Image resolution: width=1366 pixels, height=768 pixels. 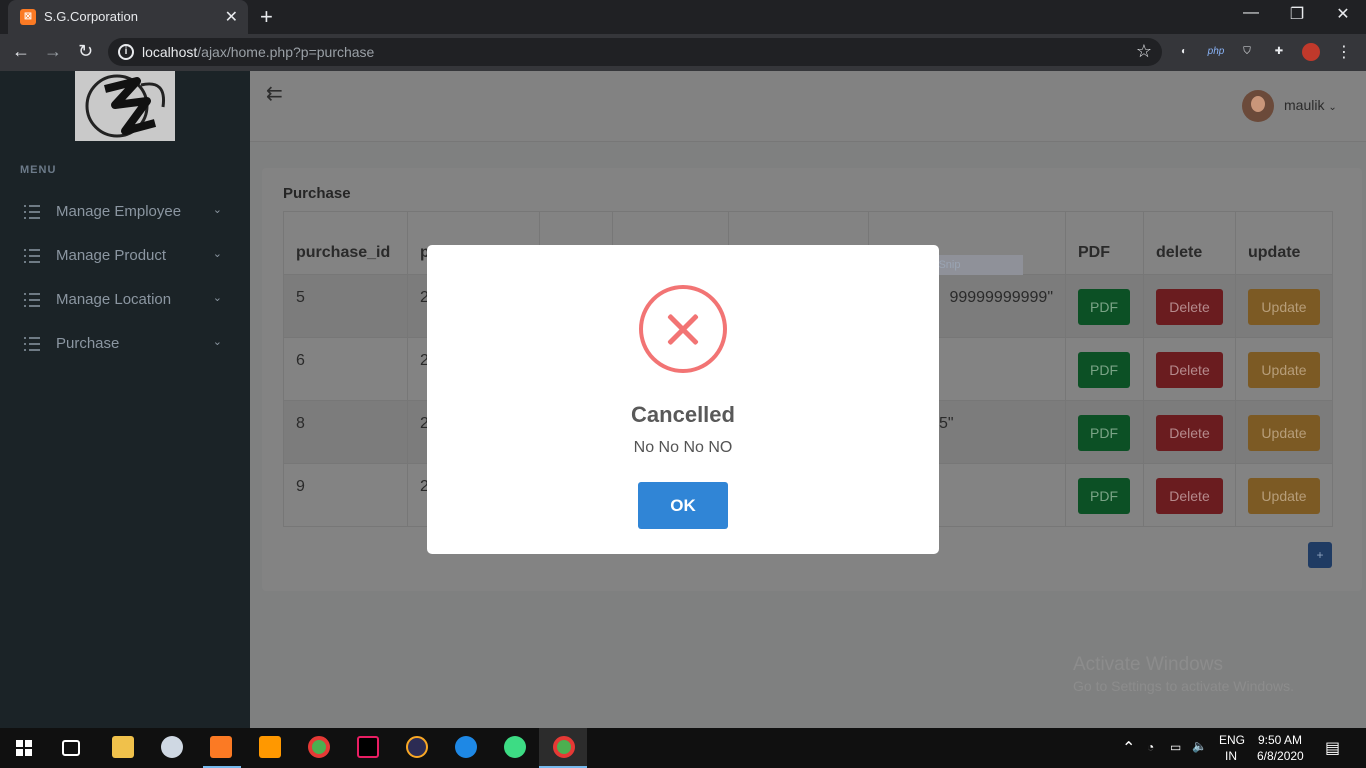 I want to click on android-studio-icon, so click(x=515, y=747).